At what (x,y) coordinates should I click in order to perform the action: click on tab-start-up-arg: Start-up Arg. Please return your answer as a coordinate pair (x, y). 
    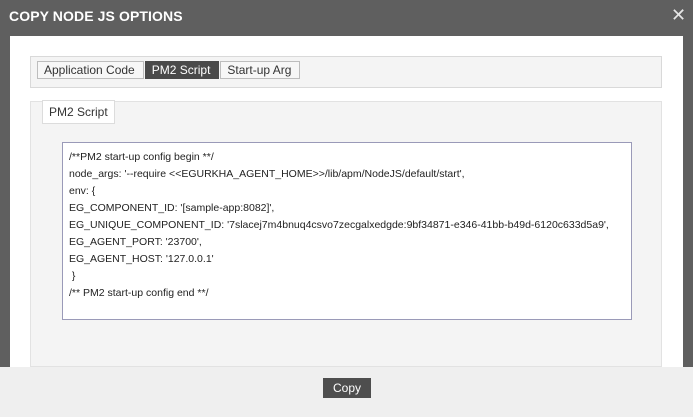
    Looking at the image, I should click on (260, 70).